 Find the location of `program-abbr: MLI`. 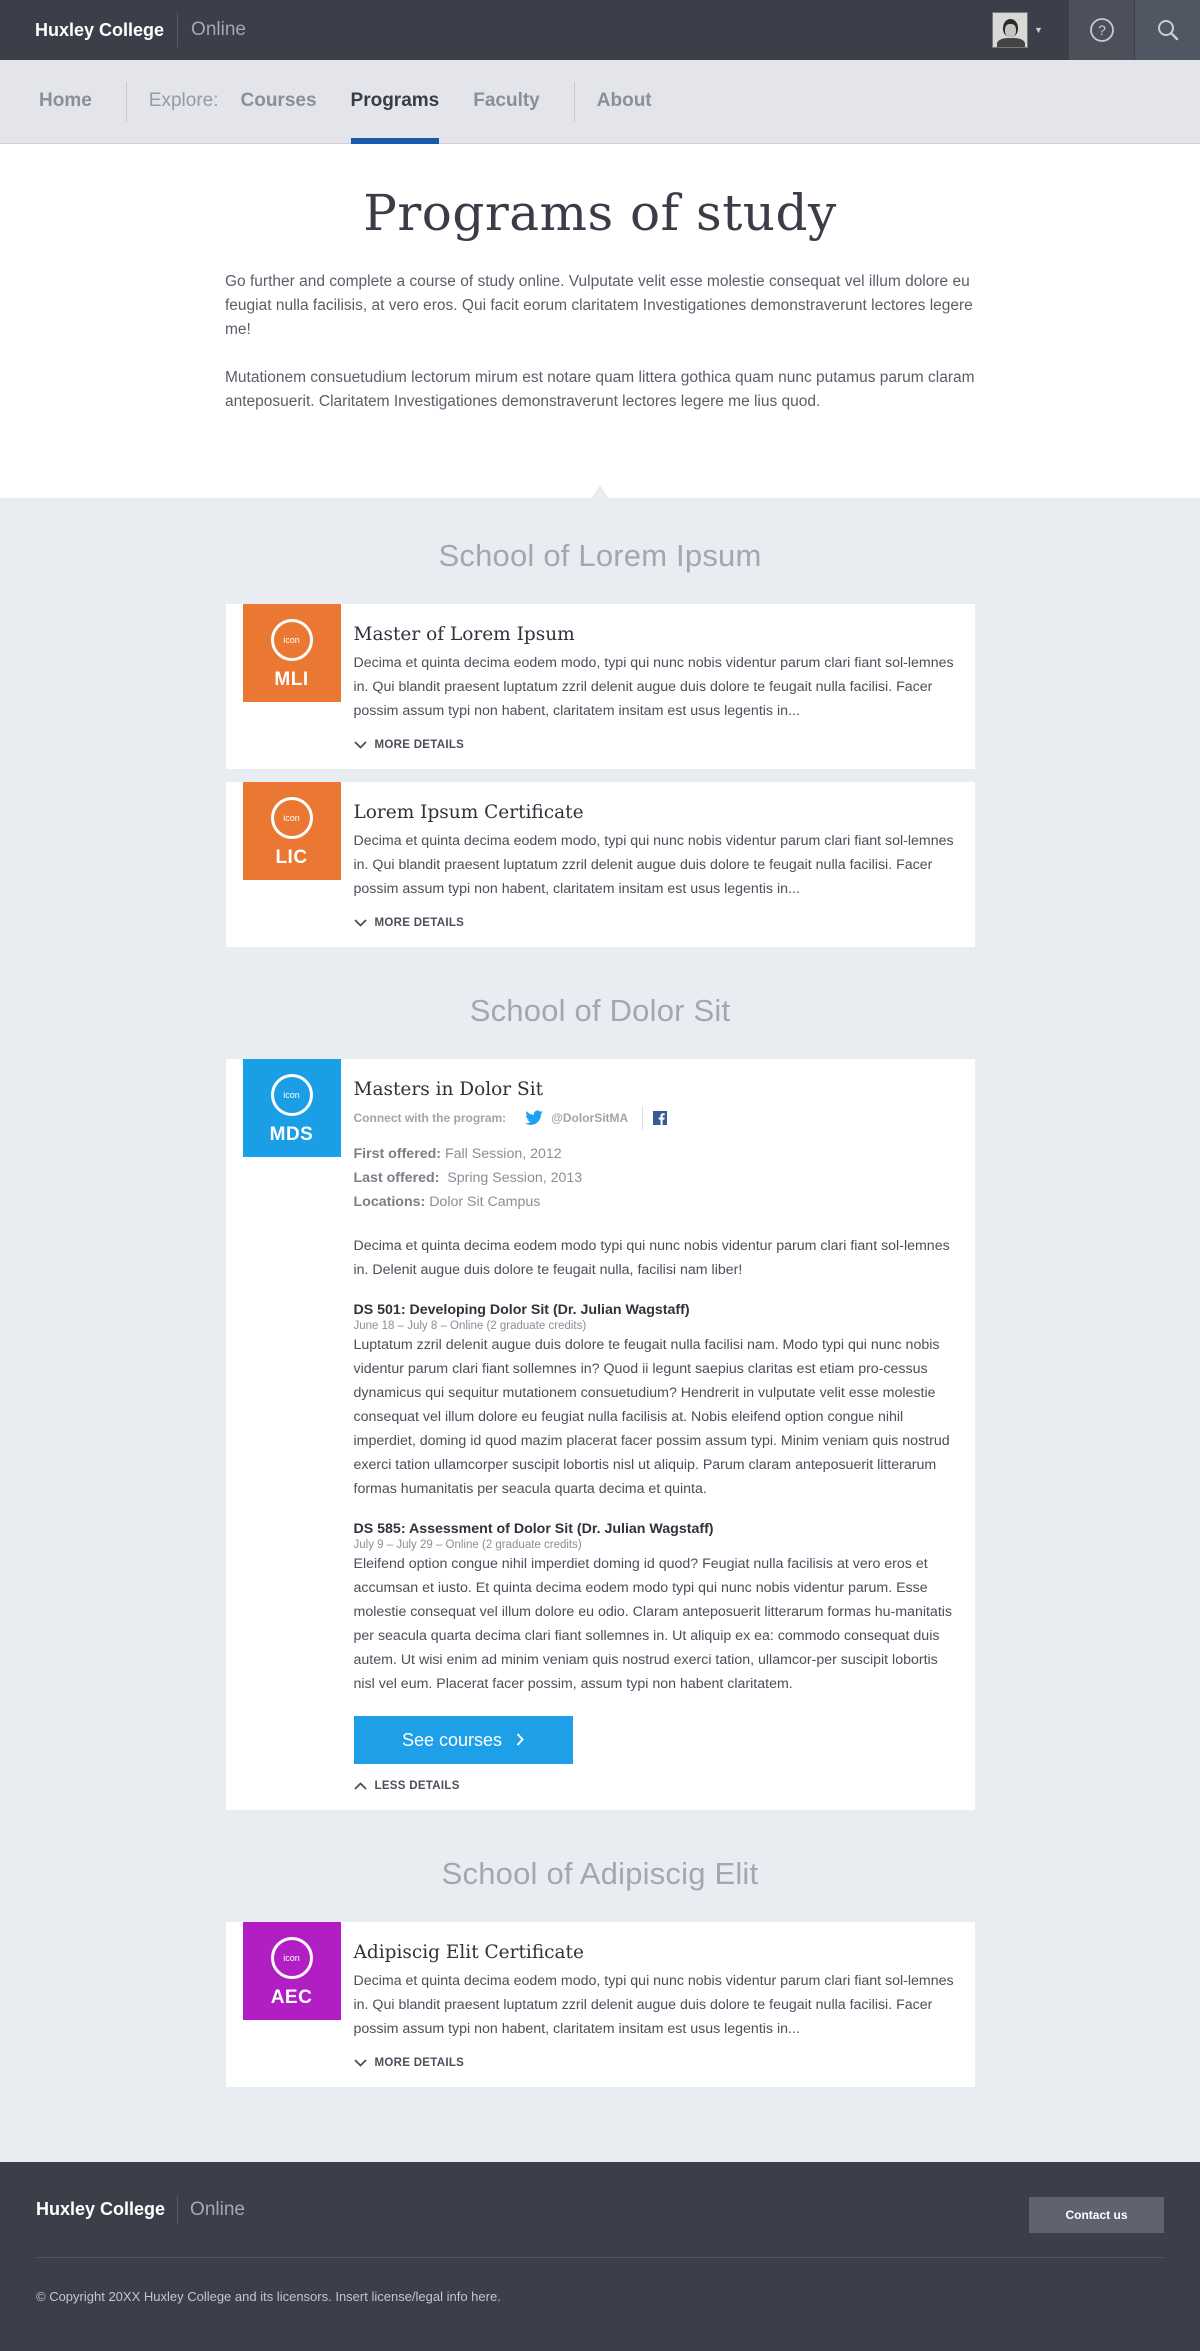

program-abbr: MLI is located at coordinates (291, 679).